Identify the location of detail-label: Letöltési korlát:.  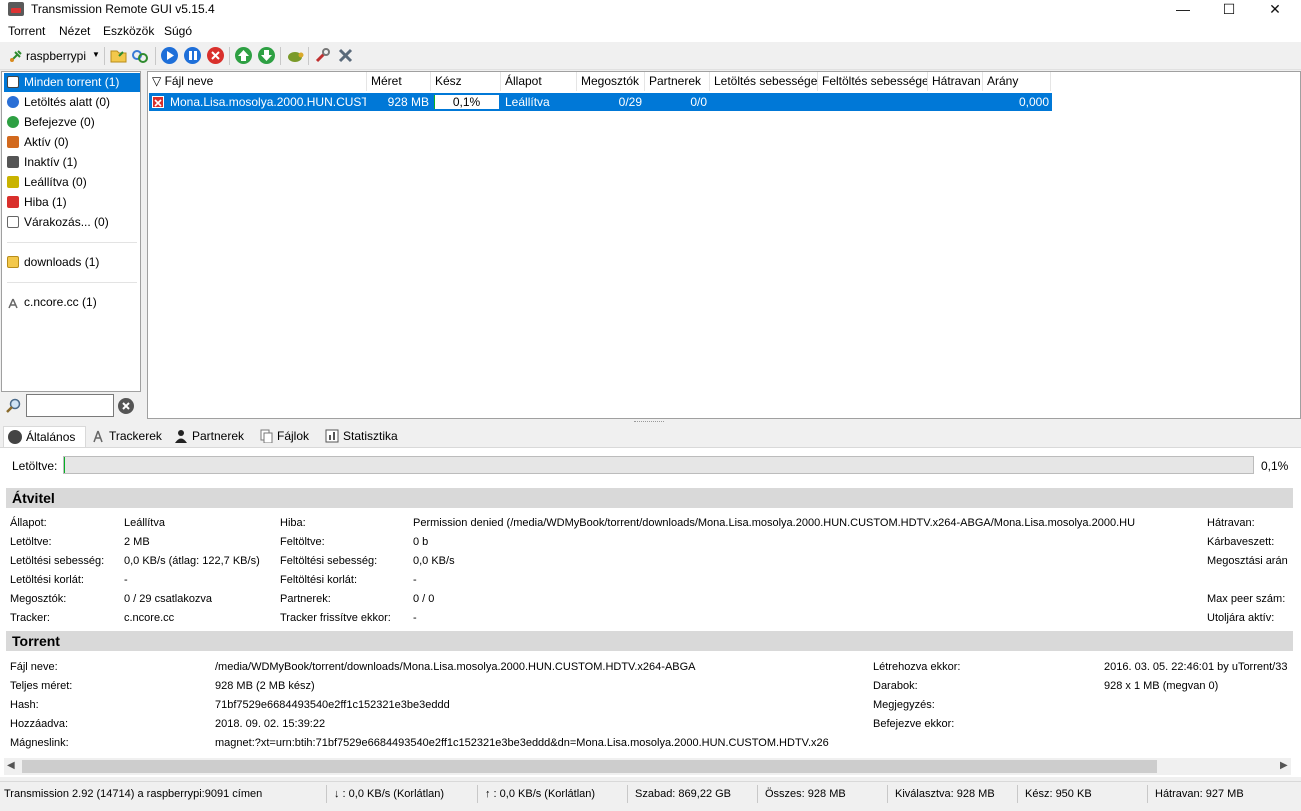
(47, 580).